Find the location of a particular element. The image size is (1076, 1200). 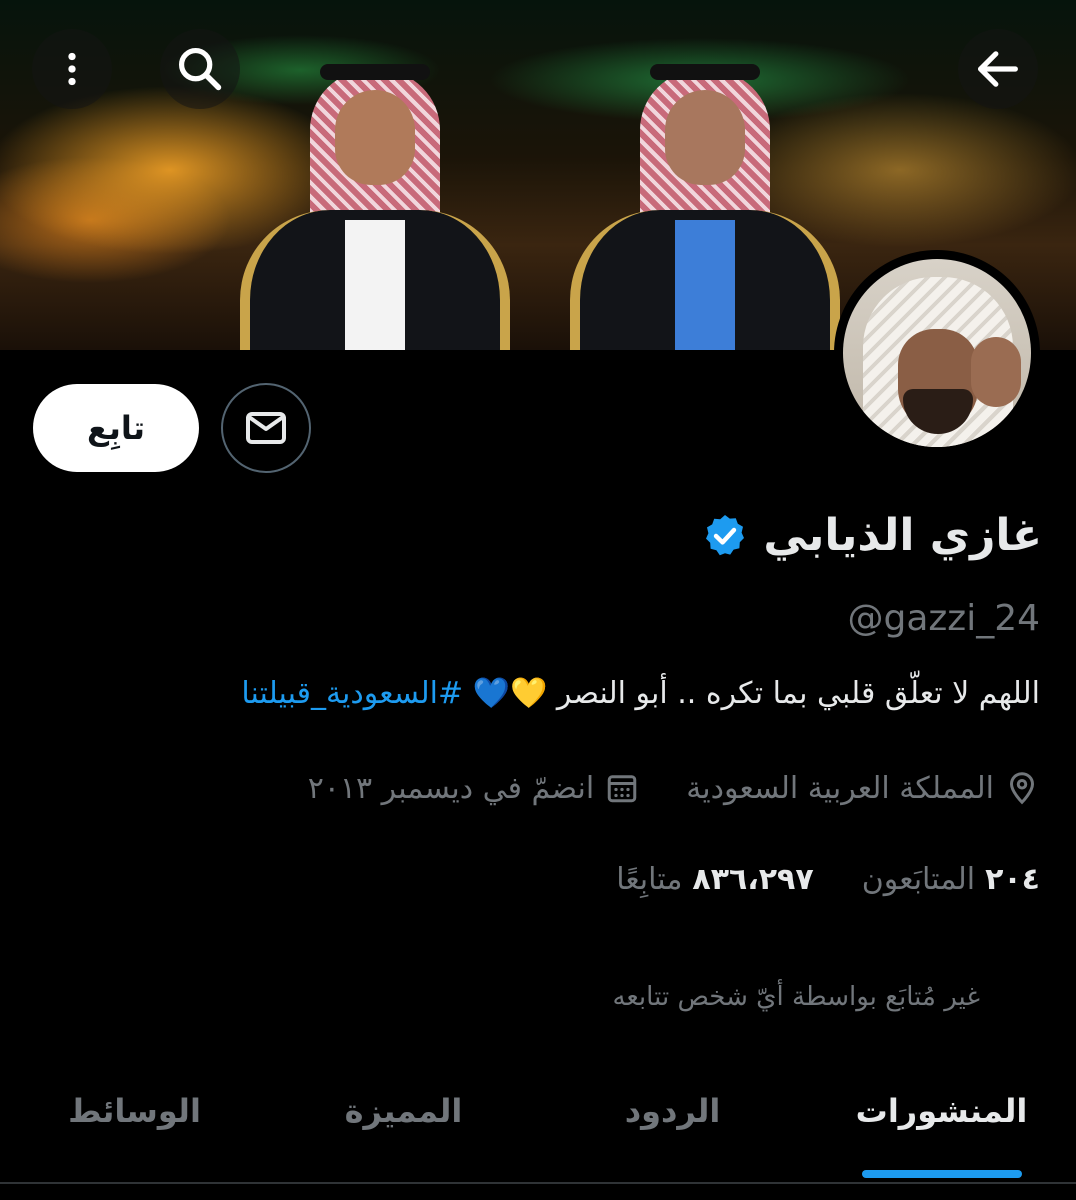

name-row: غازي الذيابي is located at coordinates (871, 535).